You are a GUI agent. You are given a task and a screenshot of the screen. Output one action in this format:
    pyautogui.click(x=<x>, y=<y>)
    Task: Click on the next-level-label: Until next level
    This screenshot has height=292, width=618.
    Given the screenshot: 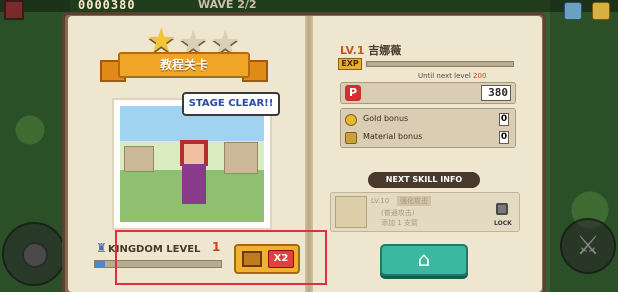 What is the action you would take?
    pyautogui.click(x=444, y=76)
    